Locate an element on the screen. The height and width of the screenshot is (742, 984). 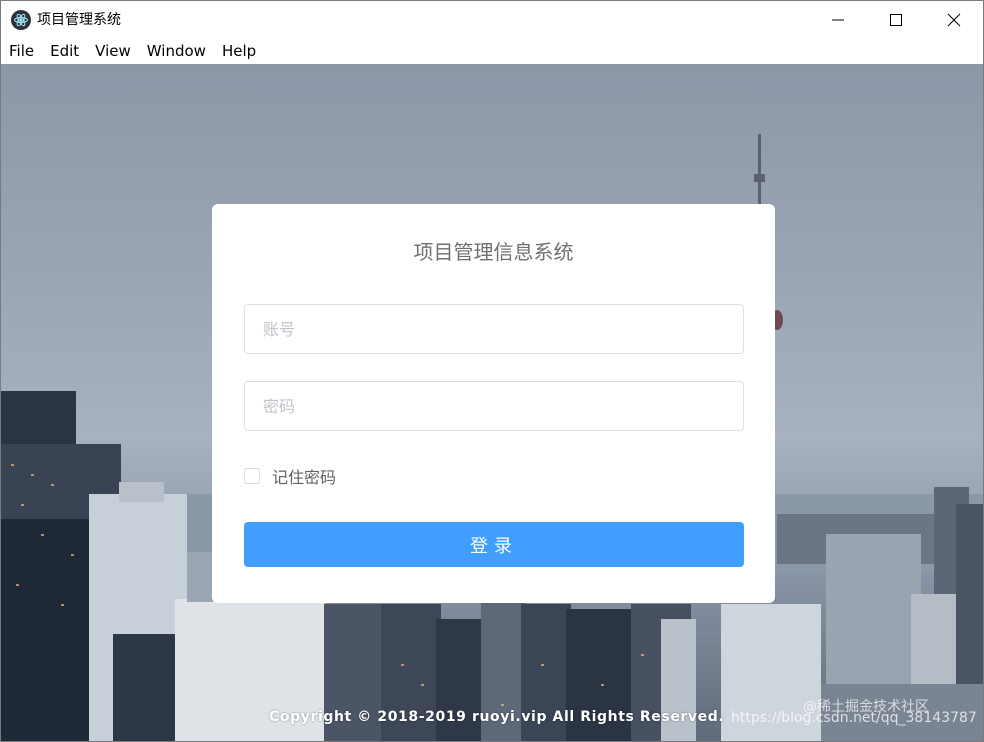
maximize-icon is located at coordinates (896, 20).